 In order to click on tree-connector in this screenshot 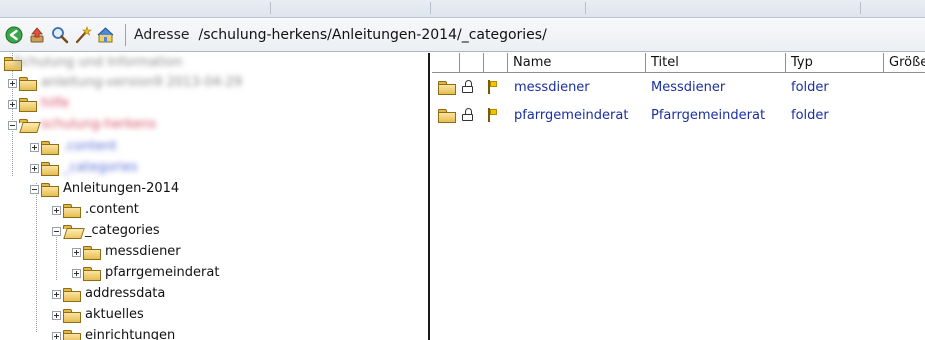, I will do `click(36, 258)`.